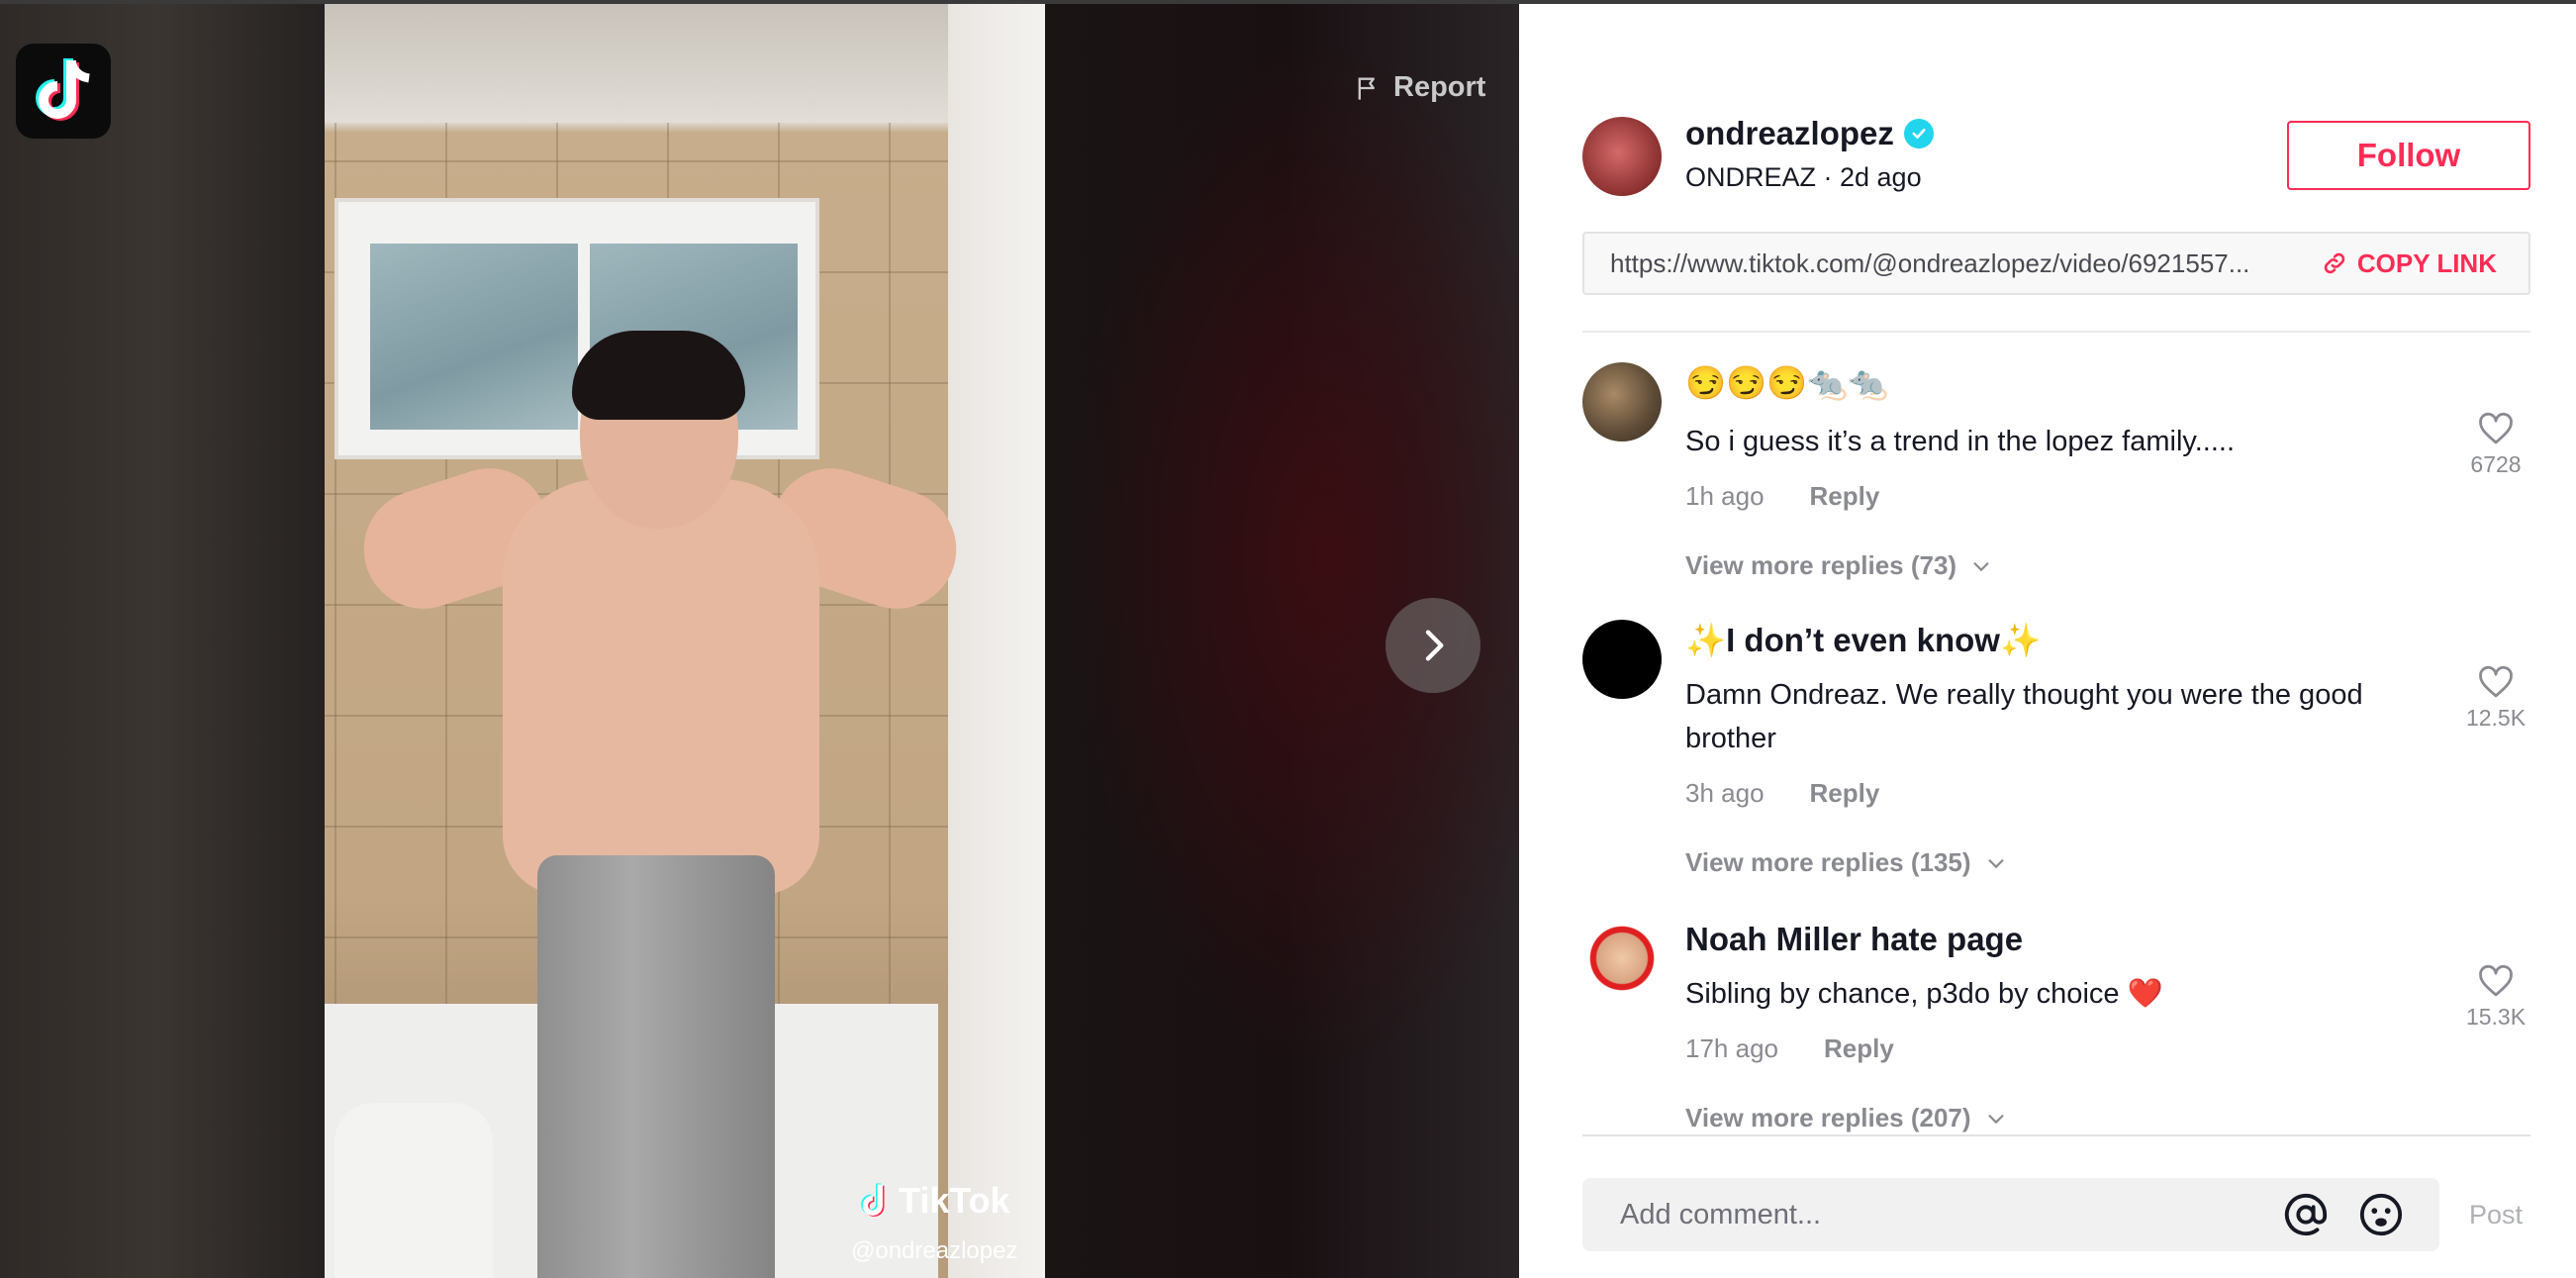  What do you see at coordinates (1950, 1214) in the screenshot?
I see `add-comment-input` at bounding box center [1950, 1214].